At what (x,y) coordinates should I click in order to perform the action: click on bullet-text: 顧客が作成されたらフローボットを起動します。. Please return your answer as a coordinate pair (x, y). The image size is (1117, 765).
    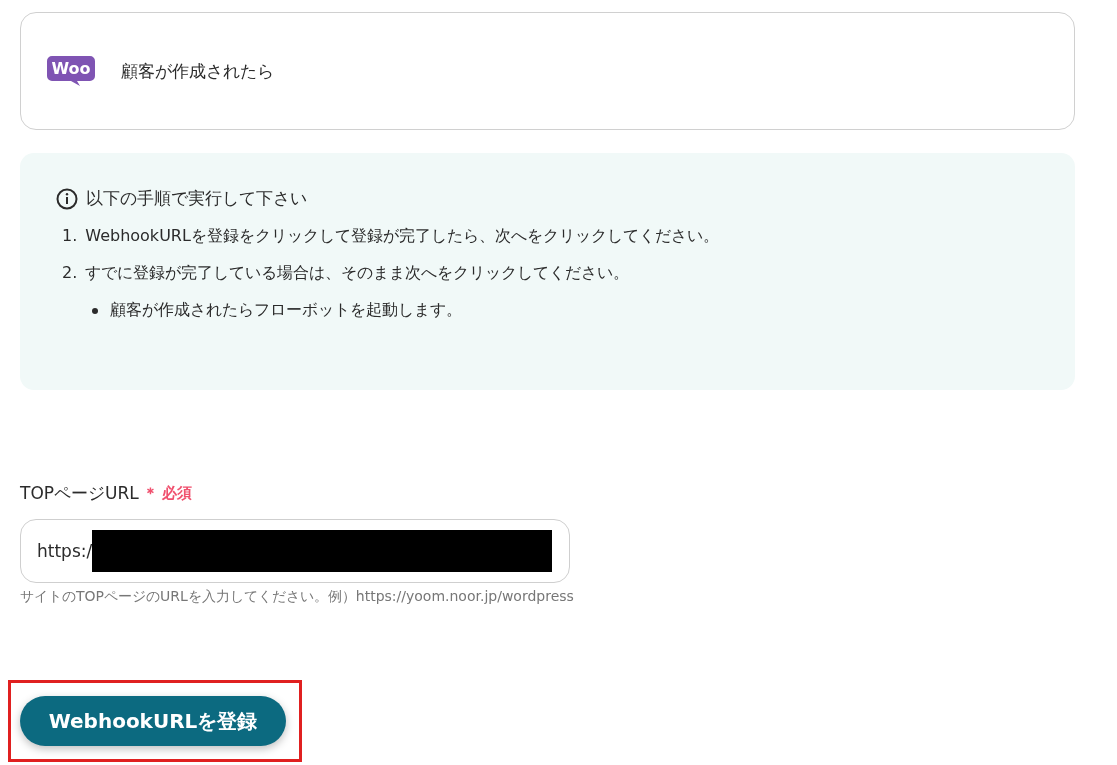
    Looking at the image, I should click on (286, 310).